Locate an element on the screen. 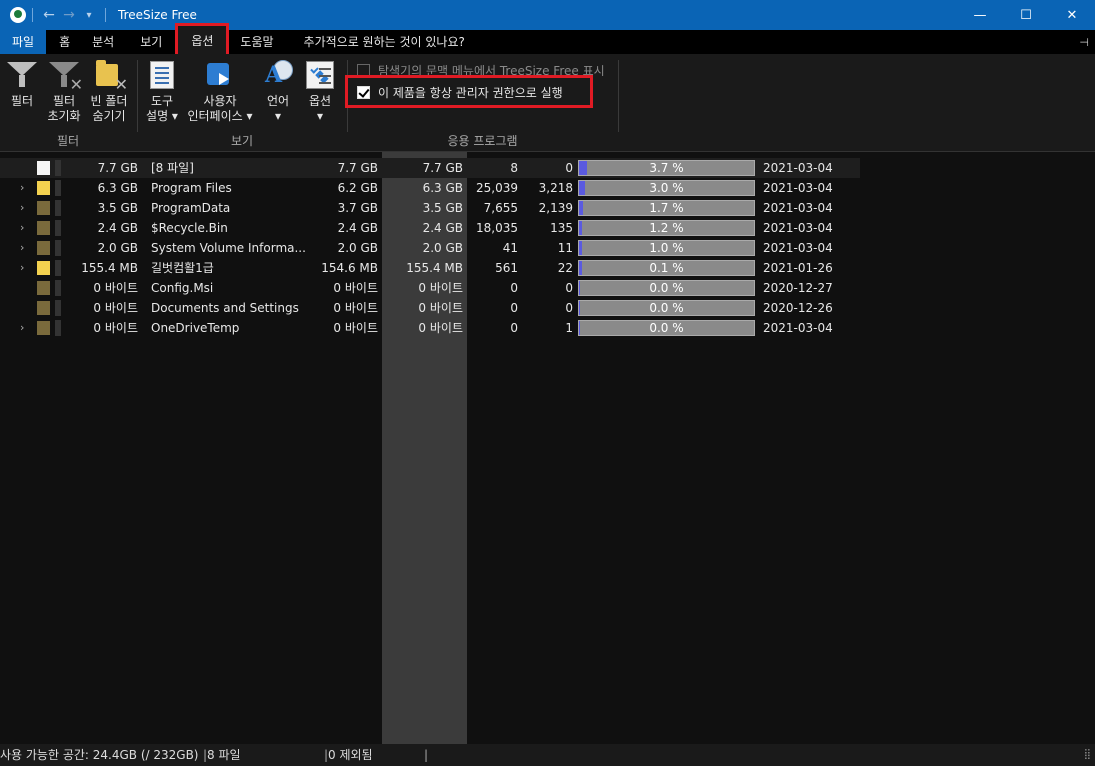 This screenshot has width=1095, height=766. tab-view: 보기 is located at coordinates (151, 42).